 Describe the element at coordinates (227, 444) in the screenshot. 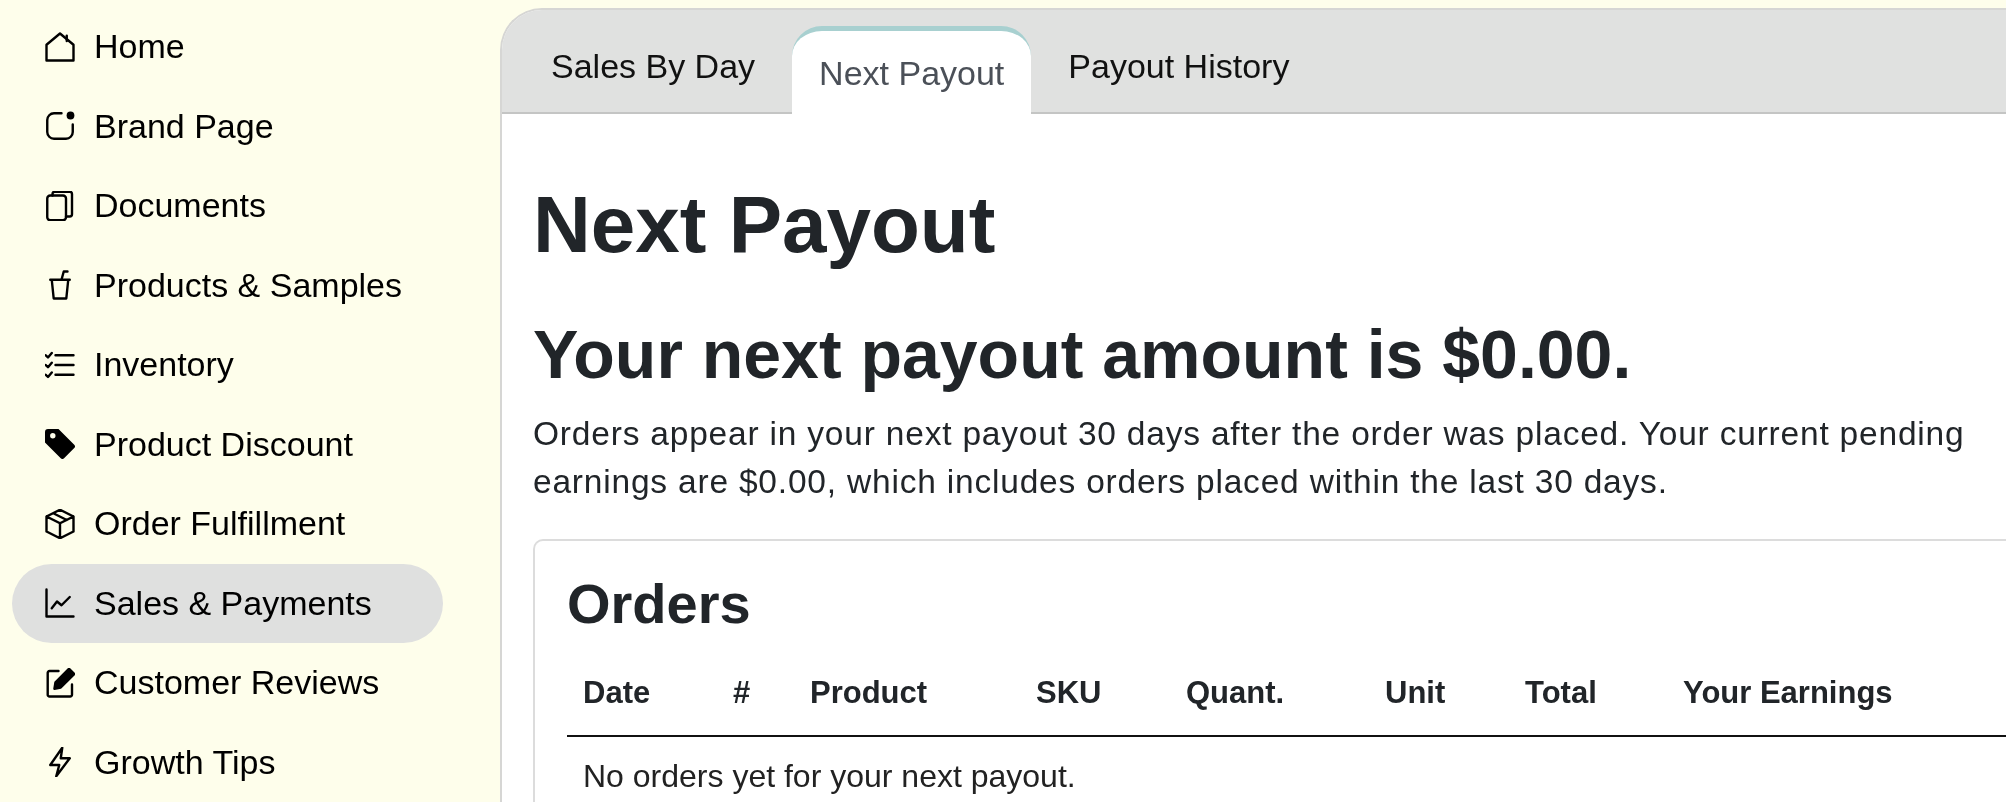

I see `sidebar-item: Product Discount` at that location.